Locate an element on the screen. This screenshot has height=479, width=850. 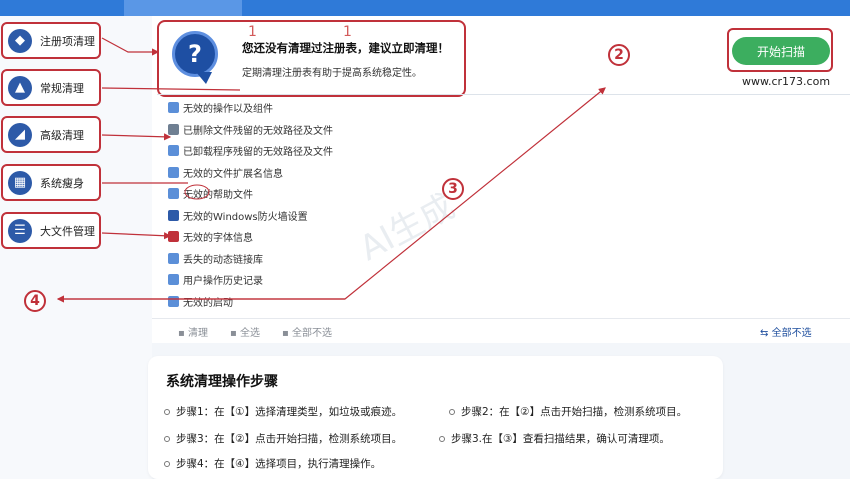
marker-4: 4 is located at coordinates (35, 301).